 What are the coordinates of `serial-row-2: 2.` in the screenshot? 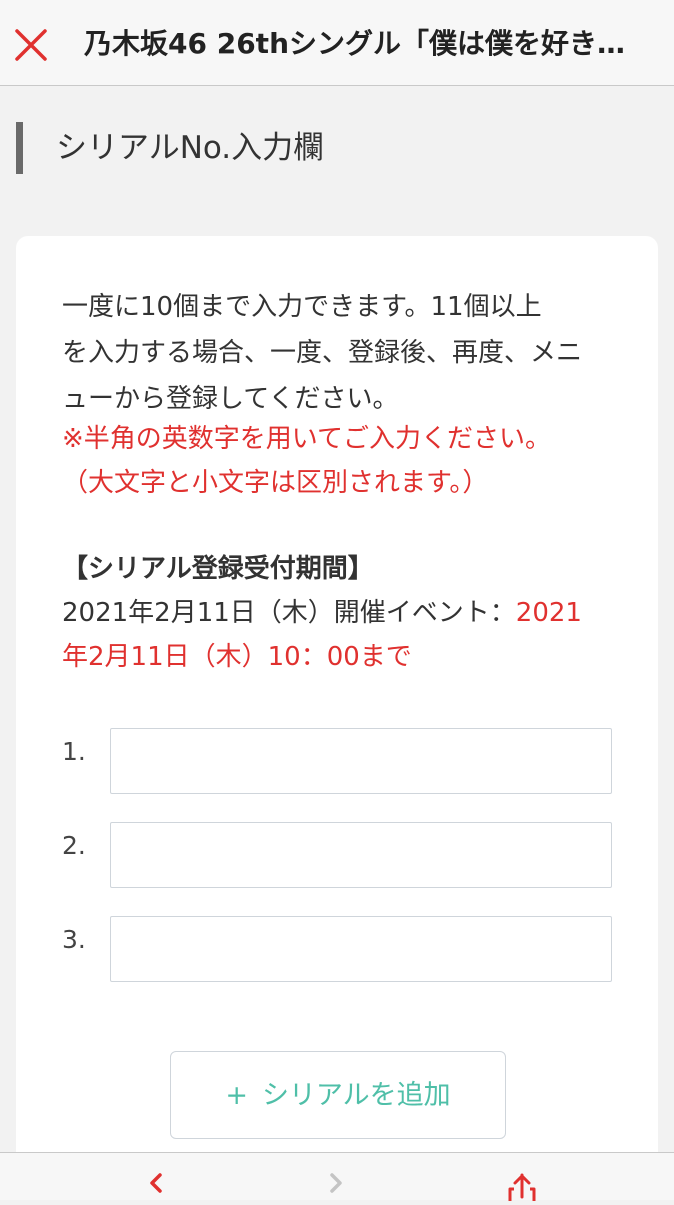 It's located at (342, 855).